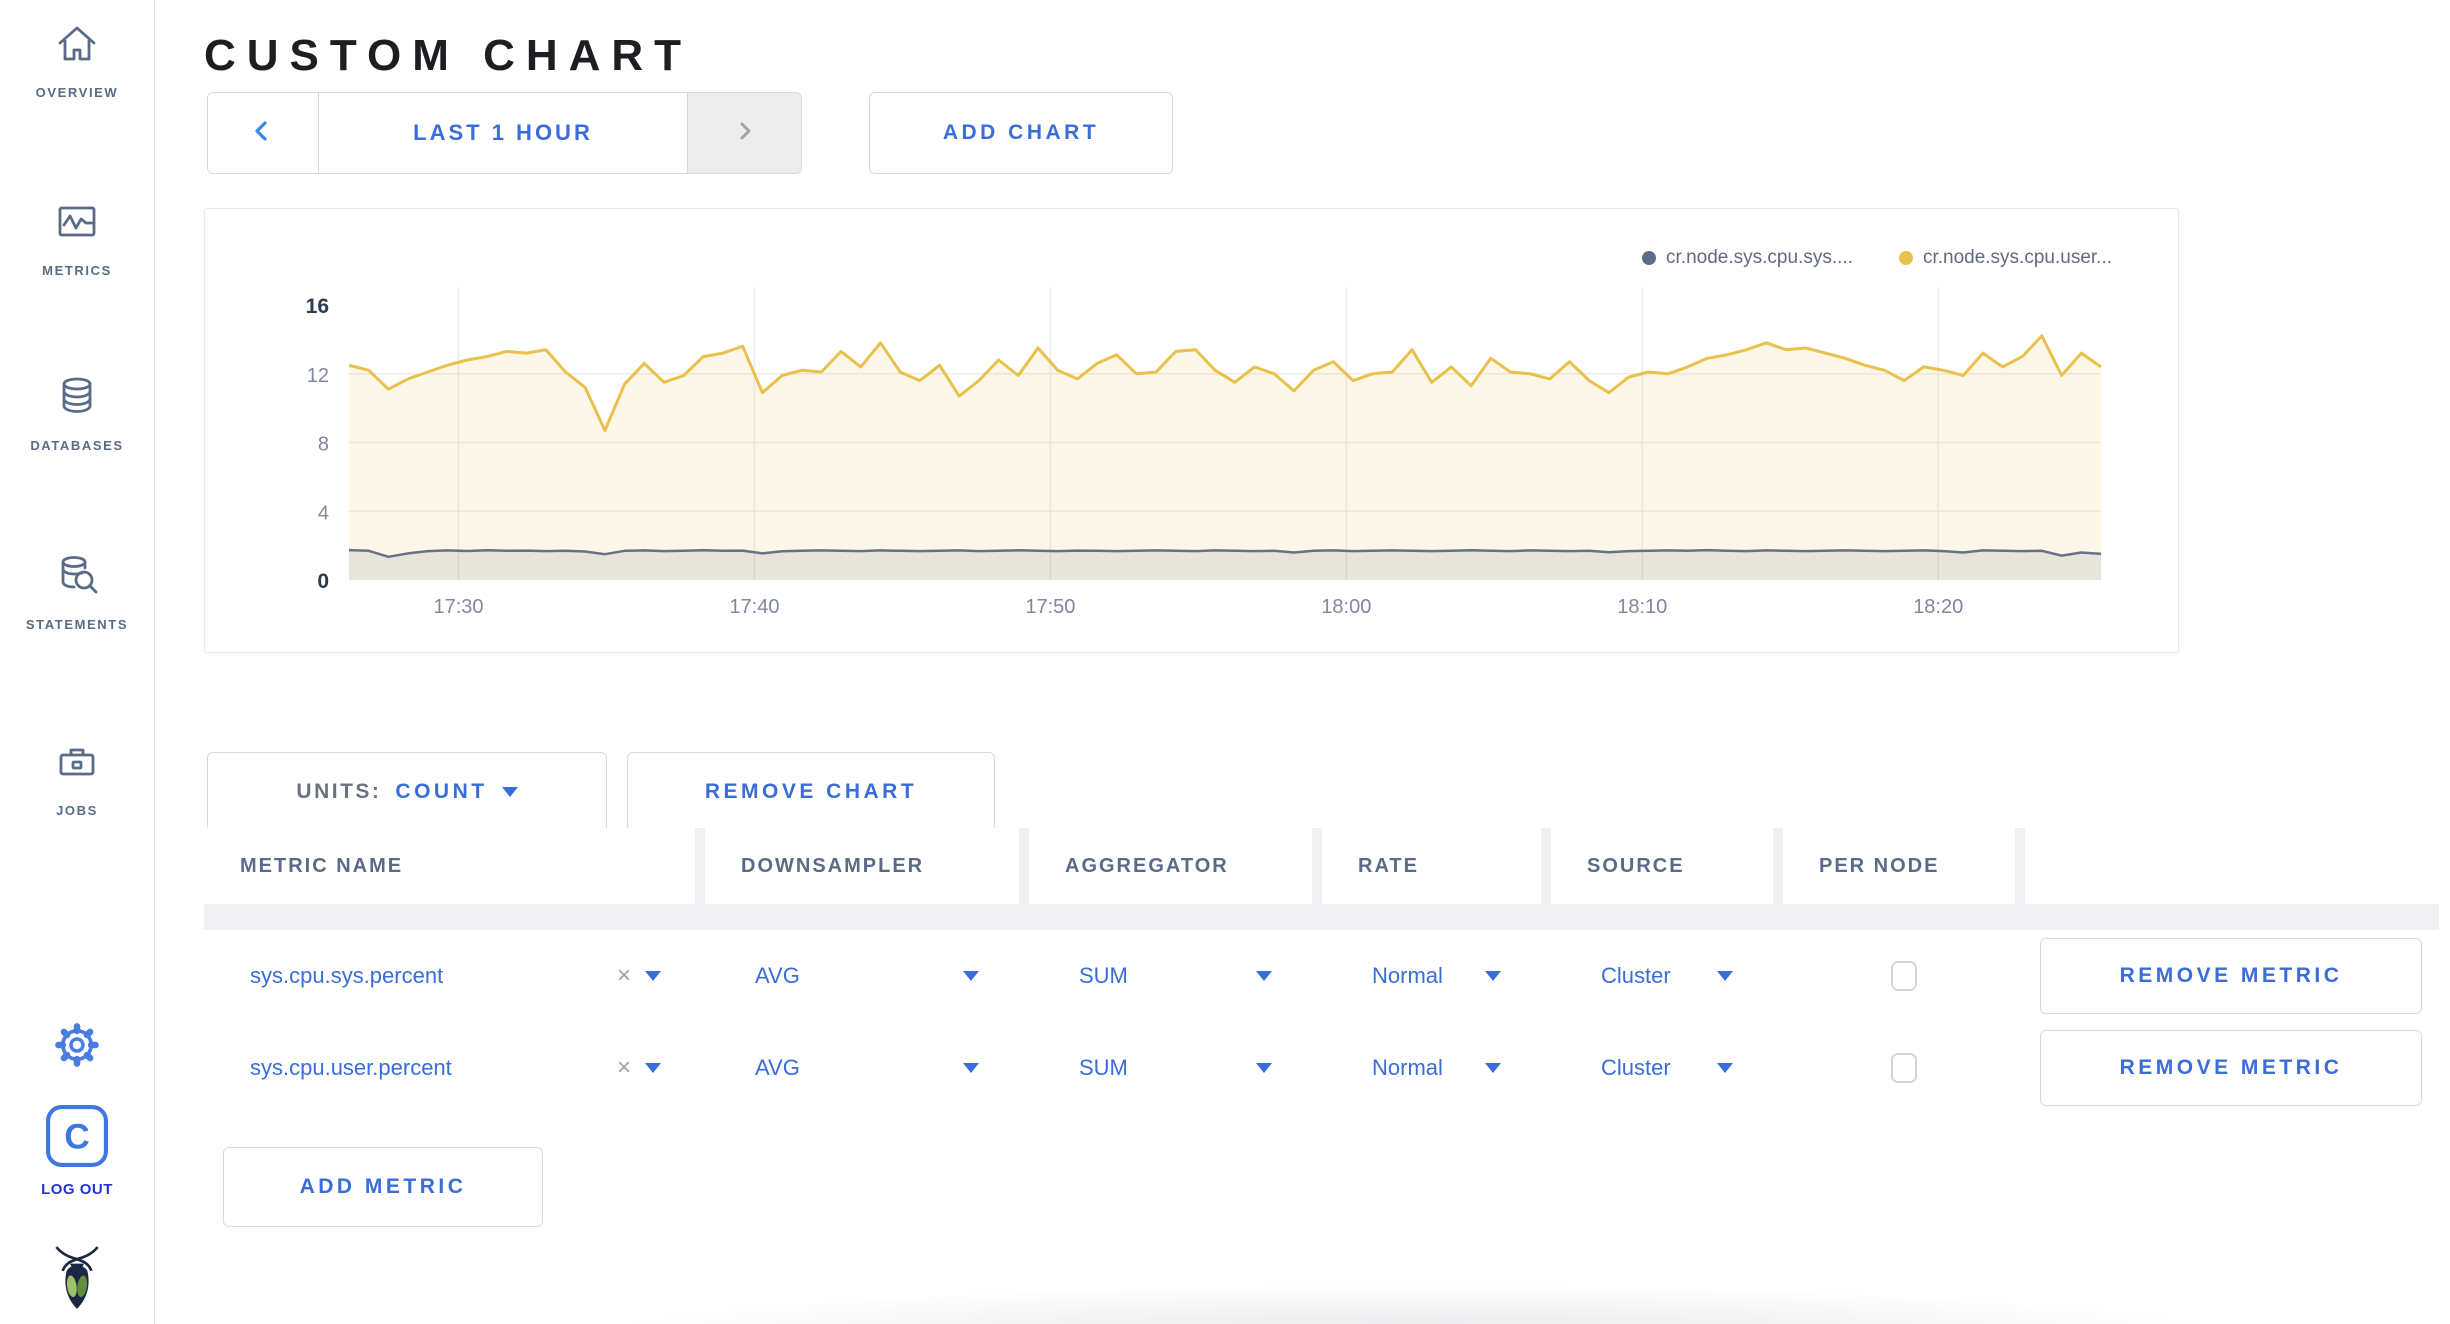 The width and height of the screenshot is (2450, 1324). What do you see at coordinates (2232, 866) in the screenshot?
I see `column-header-actions` at bounding box center [2232, 866].